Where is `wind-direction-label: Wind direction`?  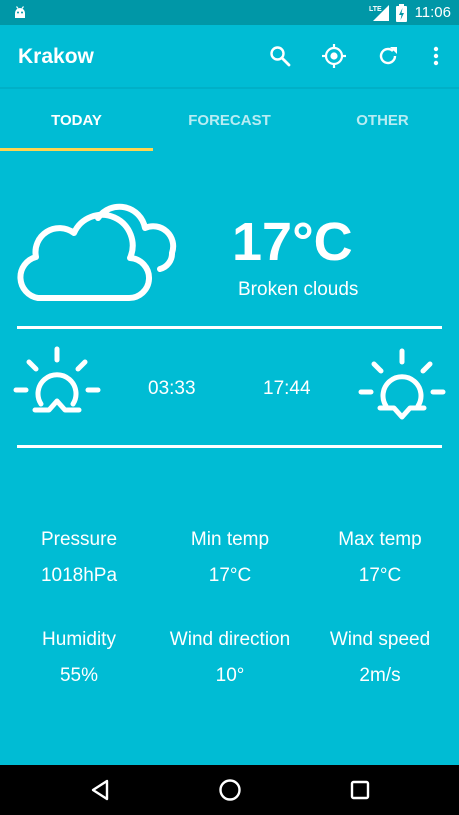
wind-direction-label: Wind direction is located at coordinates (230, 639).